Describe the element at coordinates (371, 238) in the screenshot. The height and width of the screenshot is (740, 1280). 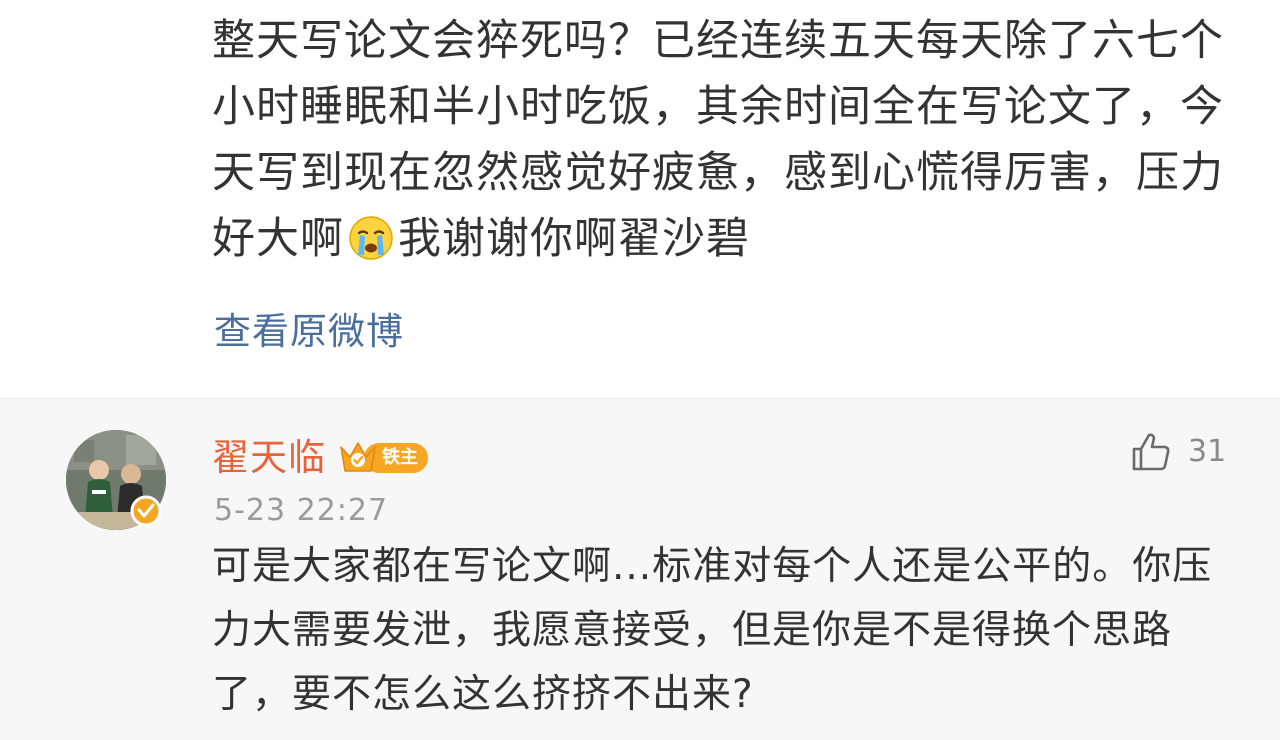
I see `crying-face-icon` at that location.